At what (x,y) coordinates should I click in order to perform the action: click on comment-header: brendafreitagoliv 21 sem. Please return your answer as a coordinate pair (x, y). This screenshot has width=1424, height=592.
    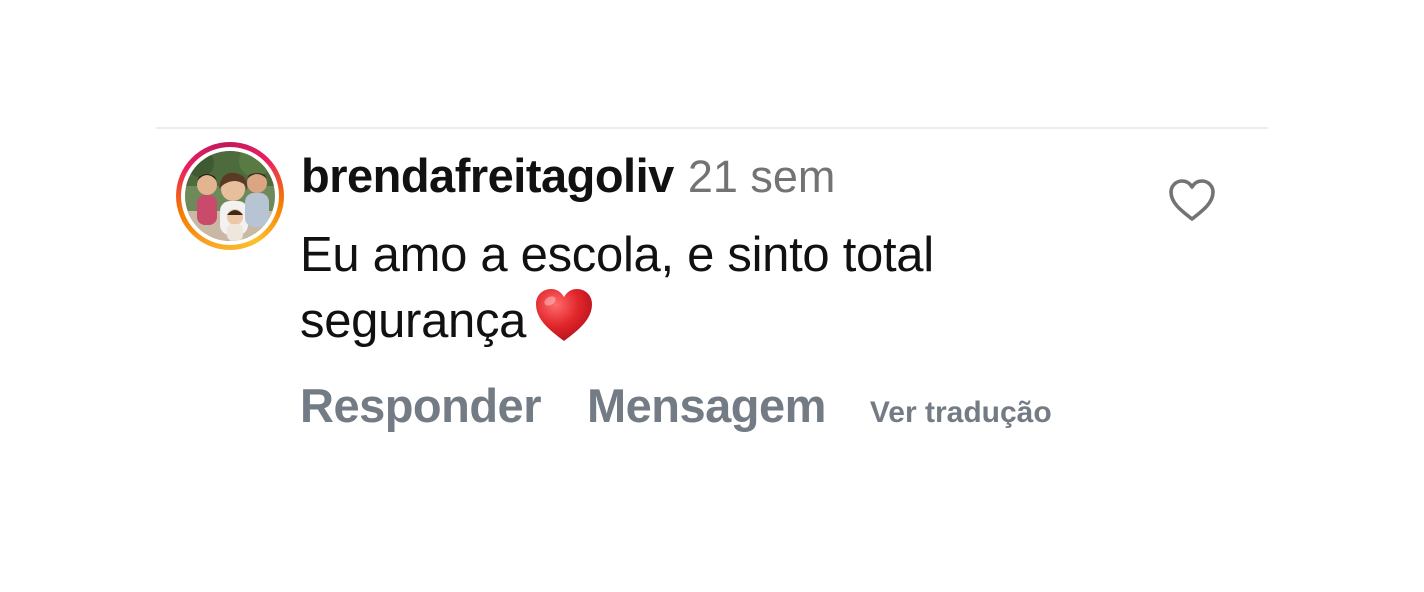
    Looking at the image, I should click on (568, 175).